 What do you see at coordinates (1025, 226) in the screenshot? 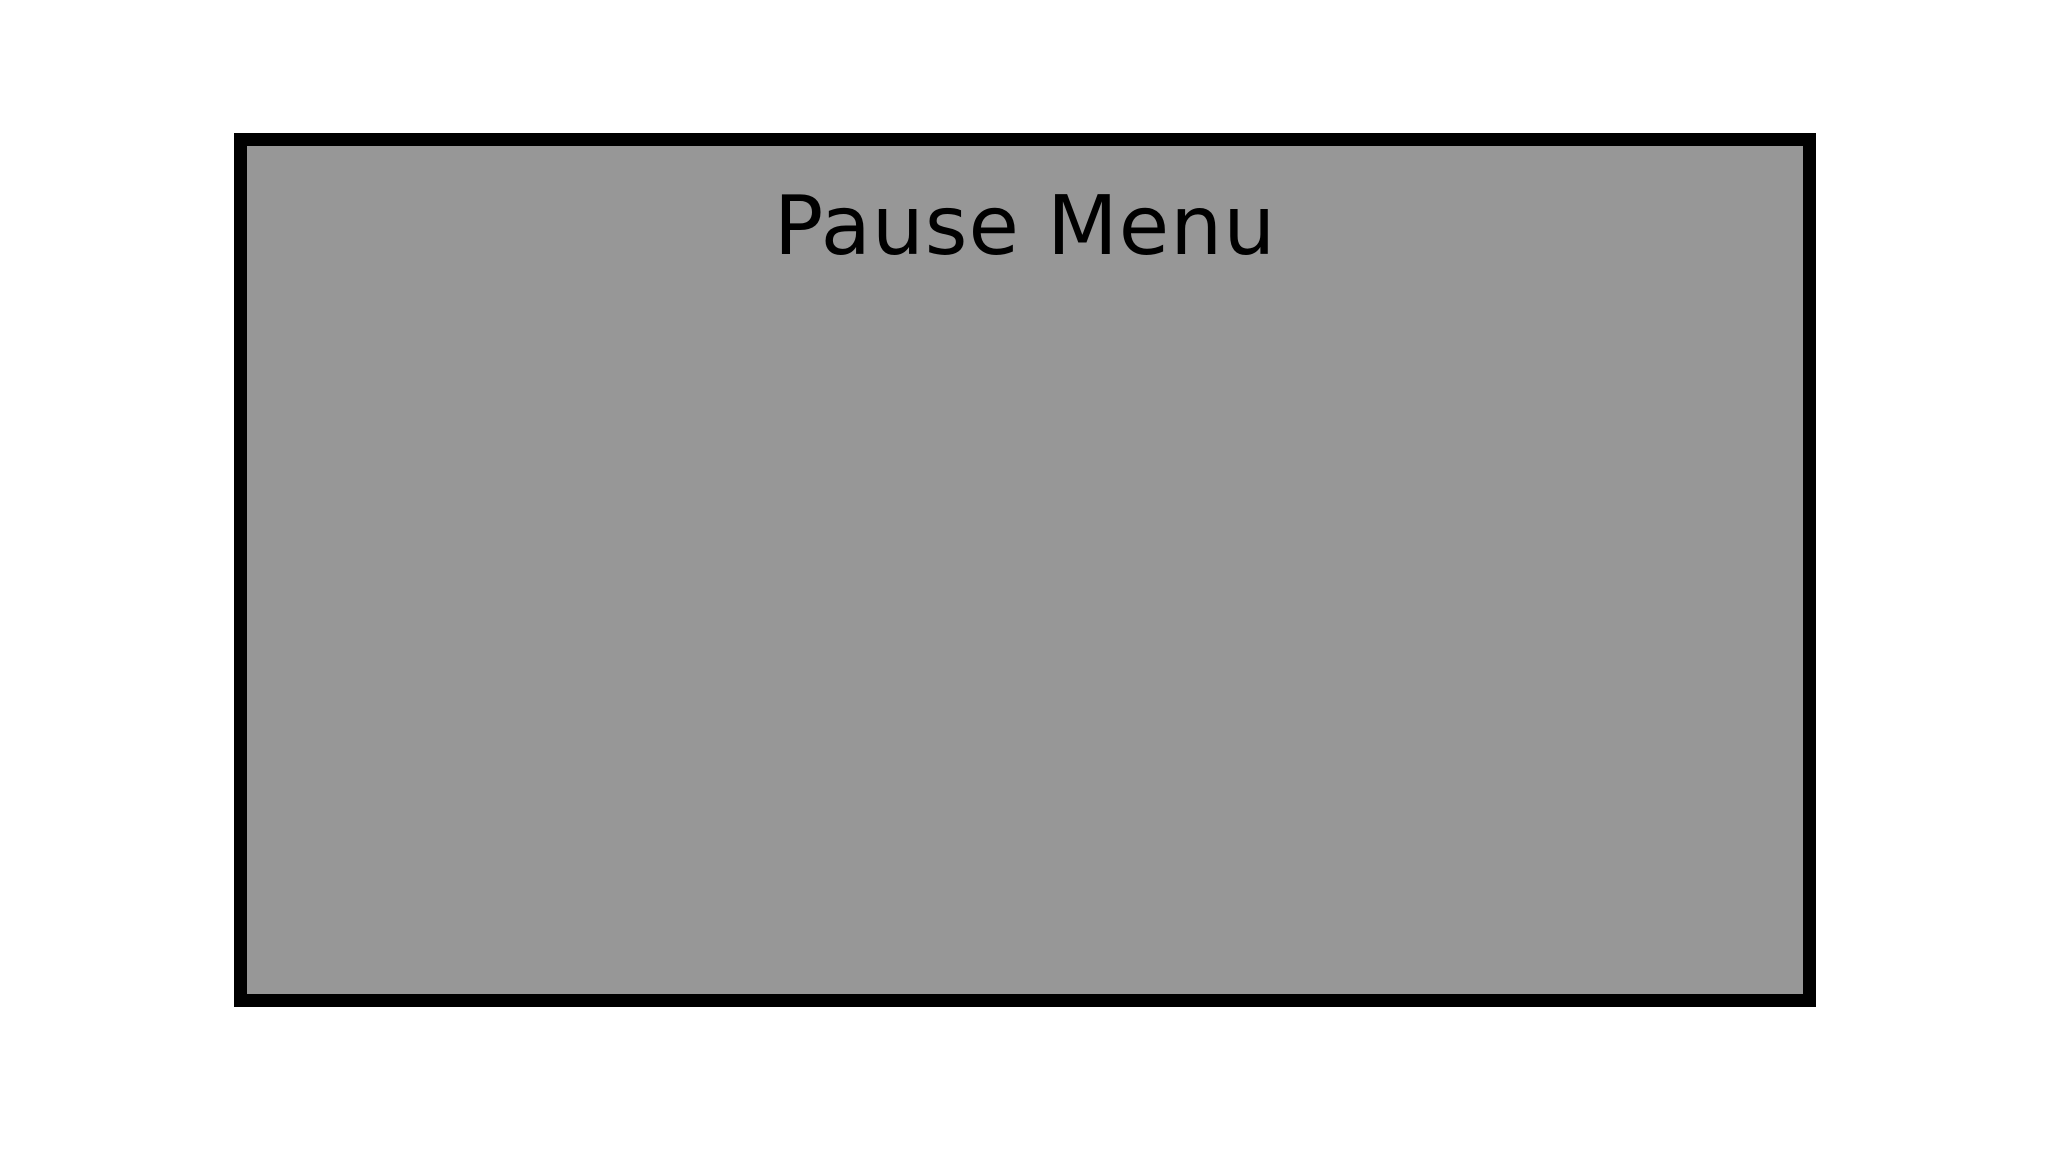
I see `pause-menu-title: Pause Menu` at bounding box center [1025, 226].